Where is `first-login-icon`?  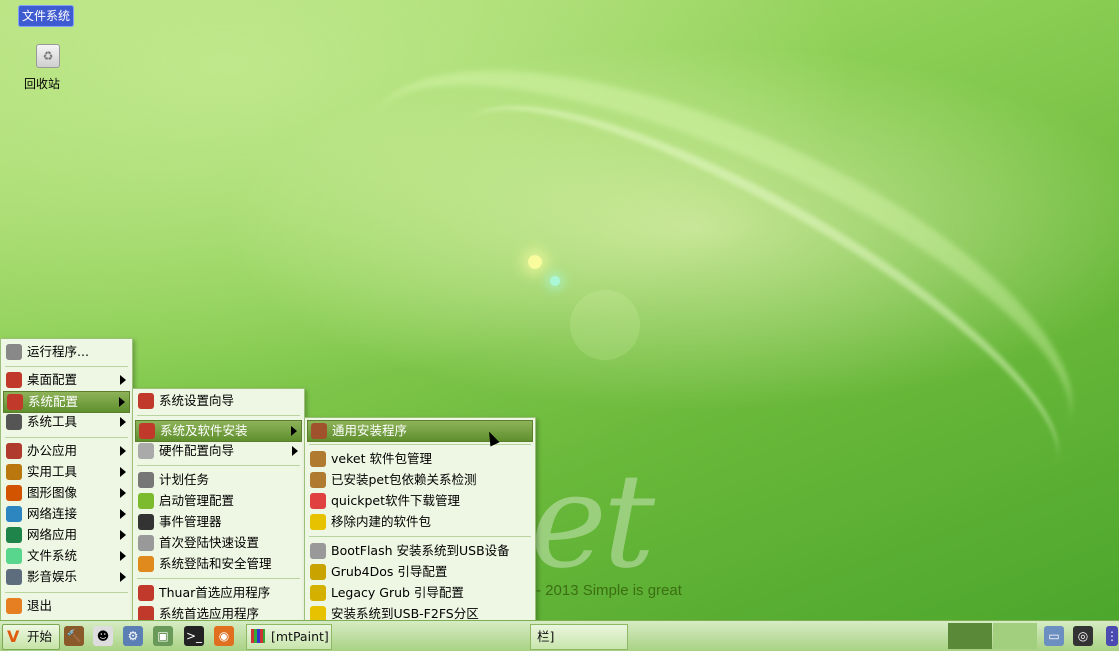
first-login-icon is located at coordinates (146, 543).